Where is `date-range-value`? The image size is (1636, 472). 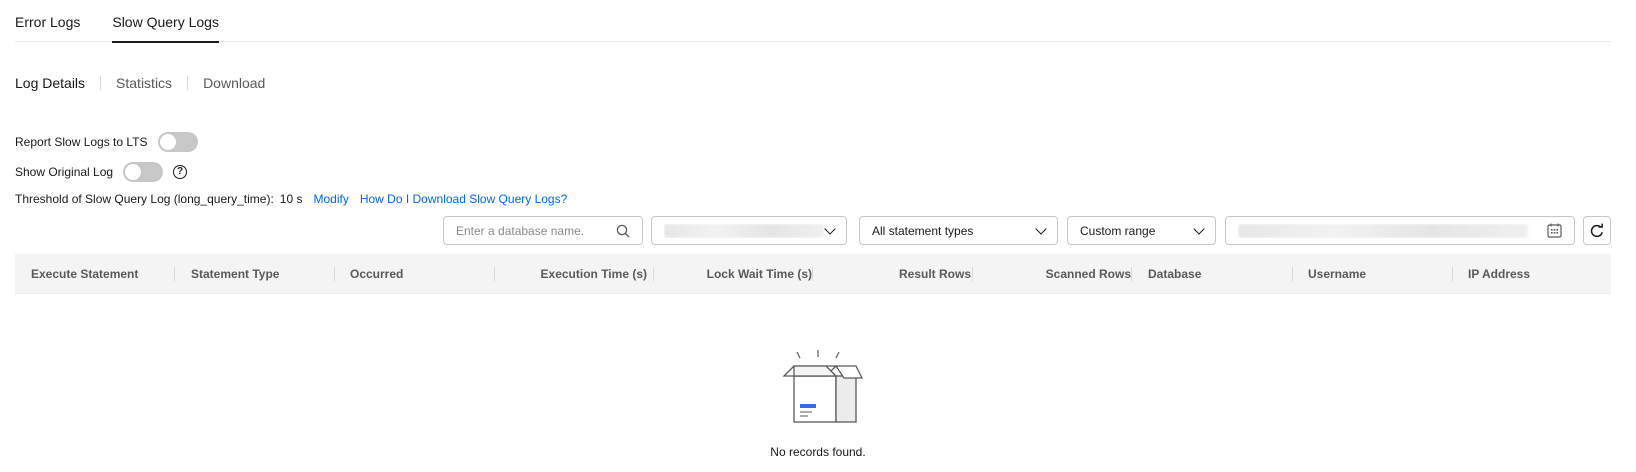
date-range-value is located at coordinates (1392, 230).